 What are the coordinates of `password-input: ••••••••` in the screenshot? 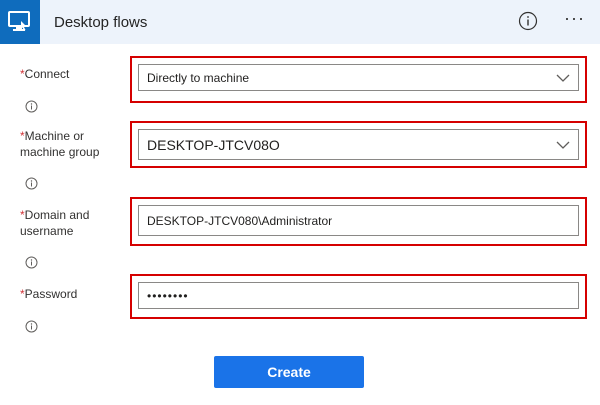 It's located at (358, 295).